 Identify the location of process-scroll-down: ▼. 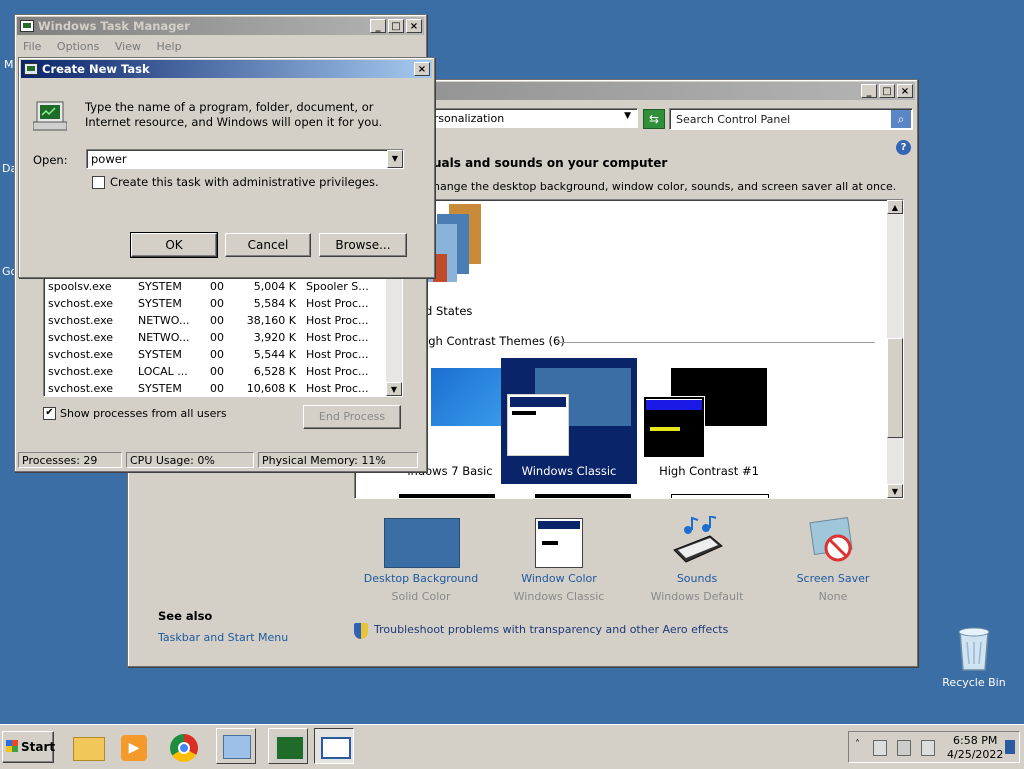
(394, 389).